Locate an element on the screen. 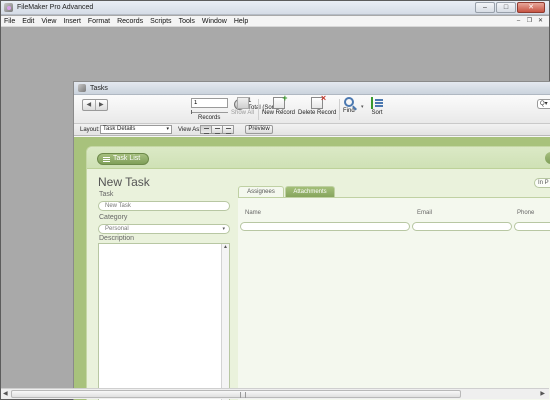 The image size is (550, 400). menu-icon is located at coordinates (106, 157).